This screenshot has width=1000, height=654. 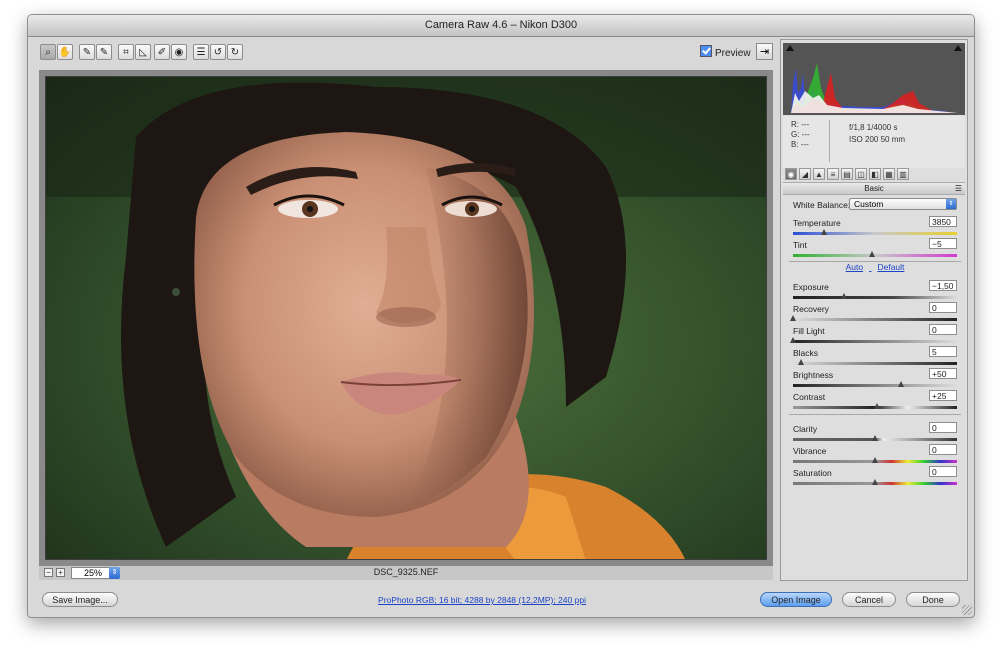 What do you see at coordinates (877, 134) in the screenshot?
I see `camera-settings: f/1,8 1/4000 s ISO 200 50 mm` at bounding box center [877, 134].